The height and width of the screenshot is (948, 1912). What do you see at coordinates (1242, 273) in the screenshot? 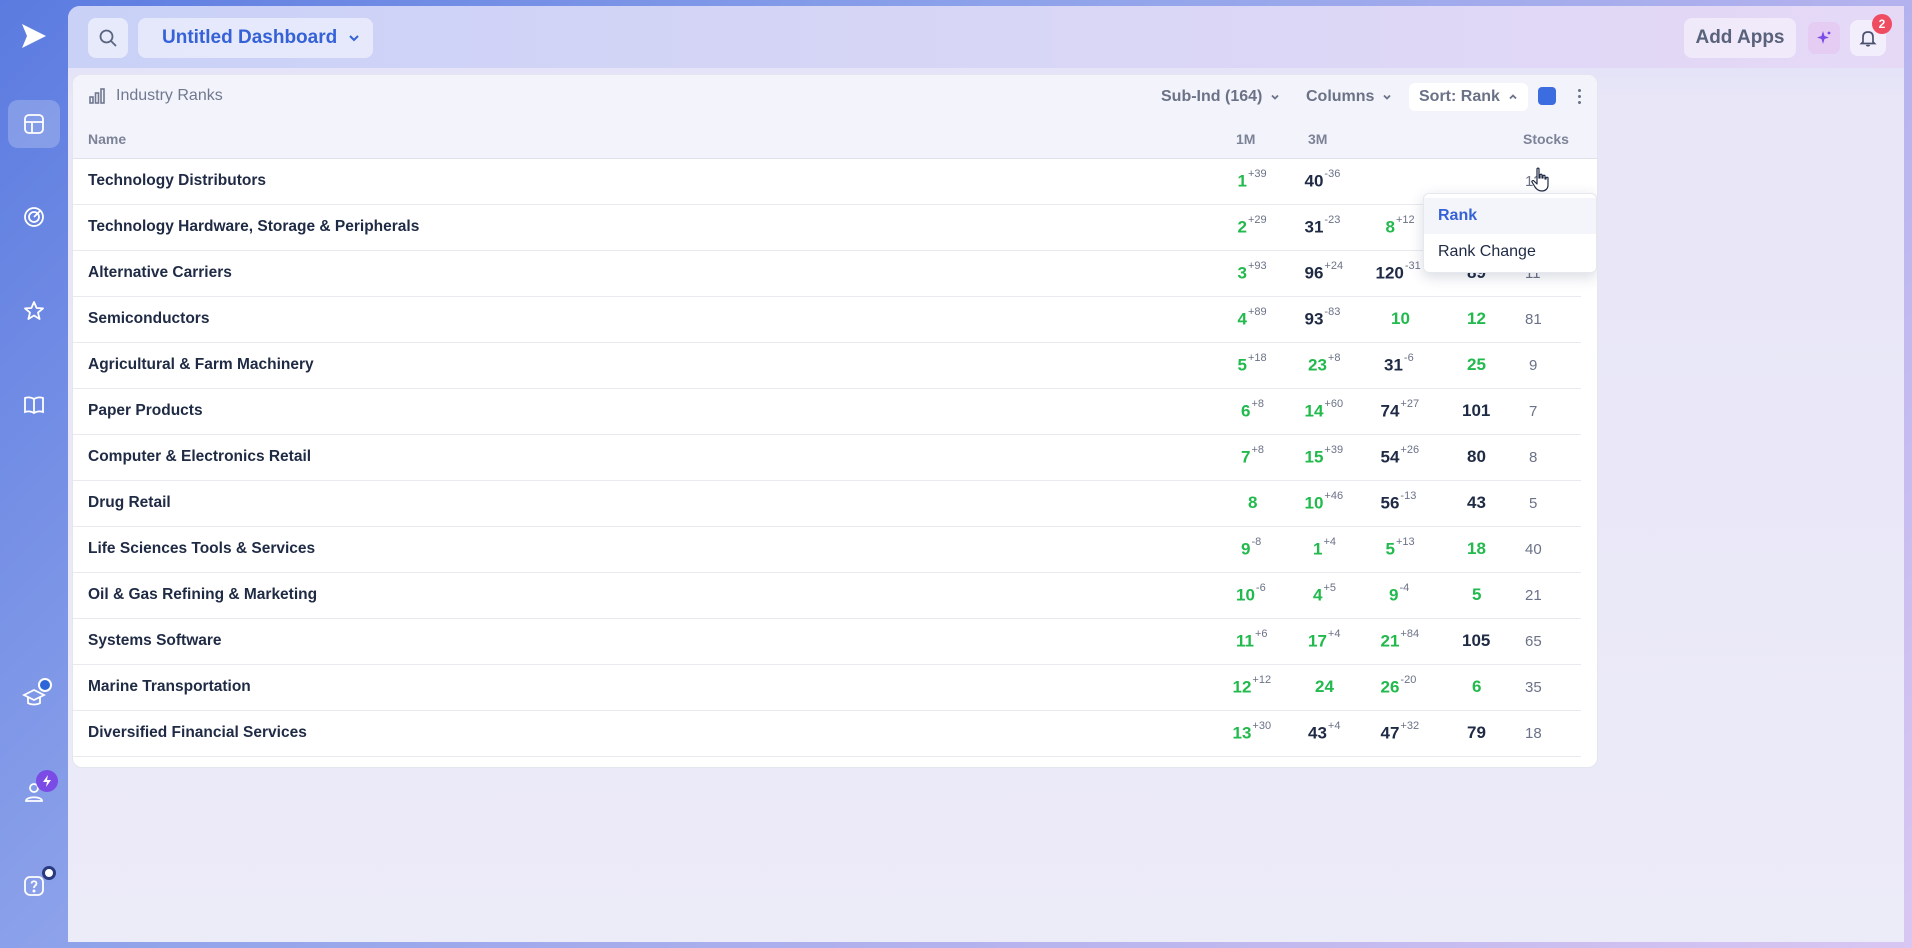
I see `rank-value: 3` at bounding box center [1242, 273].